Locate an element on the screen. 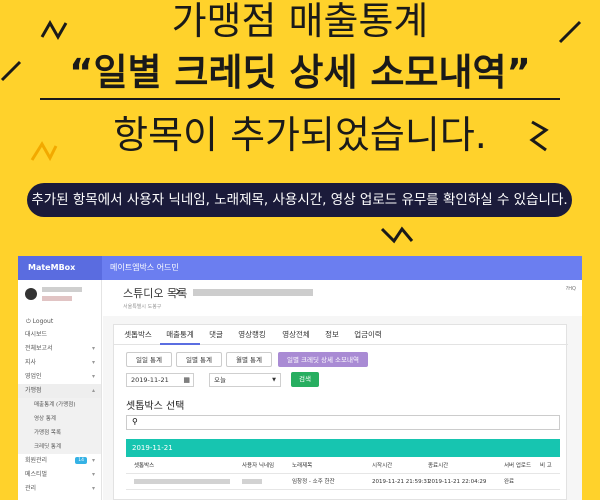 Image resolution: width=600 pixels, height=500 pixels. tab-info: 정보 is located at coordinates (332, 335).